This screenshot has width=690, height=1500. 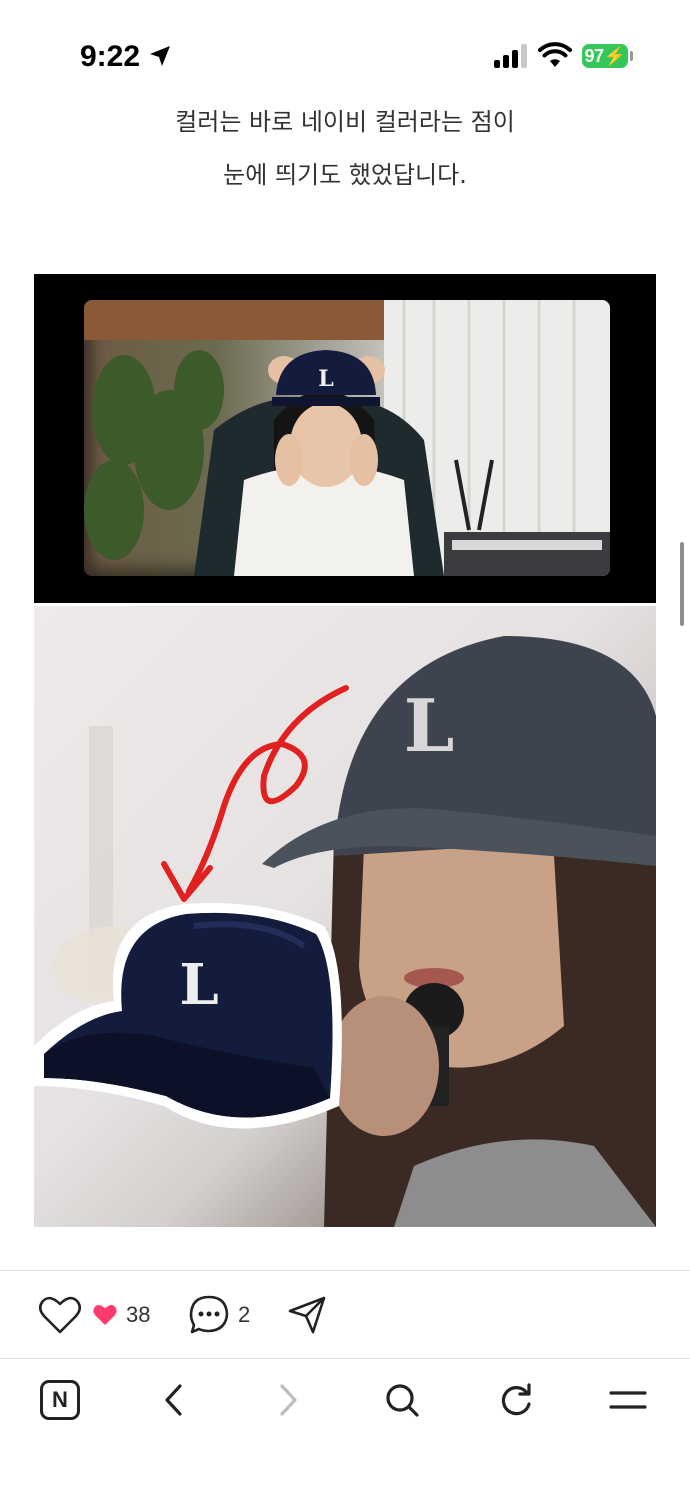 What do you see at coordinates (345, 1400) in the screenshot?
I see `browser-toolbar: N` at bounding box center [345, 1400].